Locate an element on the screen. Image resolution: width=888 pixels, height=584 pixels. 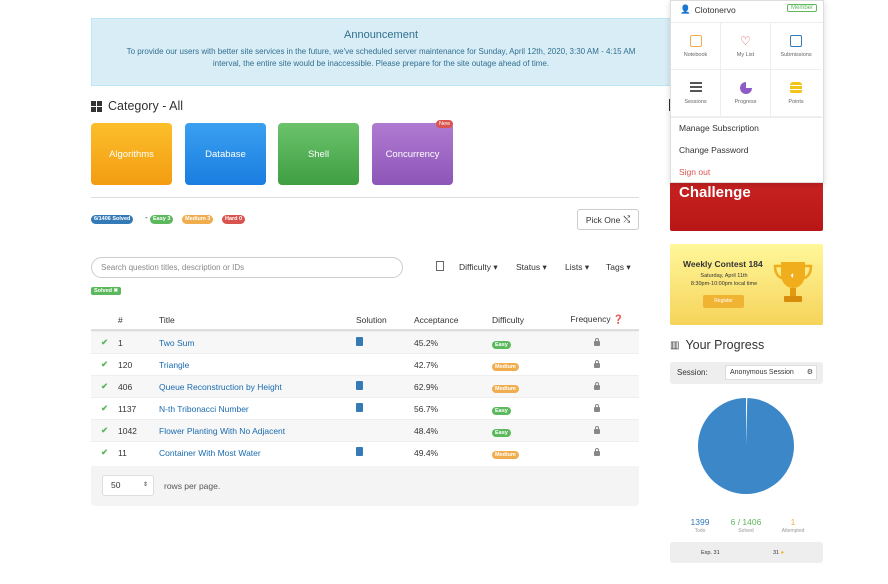
pick-one-button: Pick One ⤭ is located at coordinates (608, 219).